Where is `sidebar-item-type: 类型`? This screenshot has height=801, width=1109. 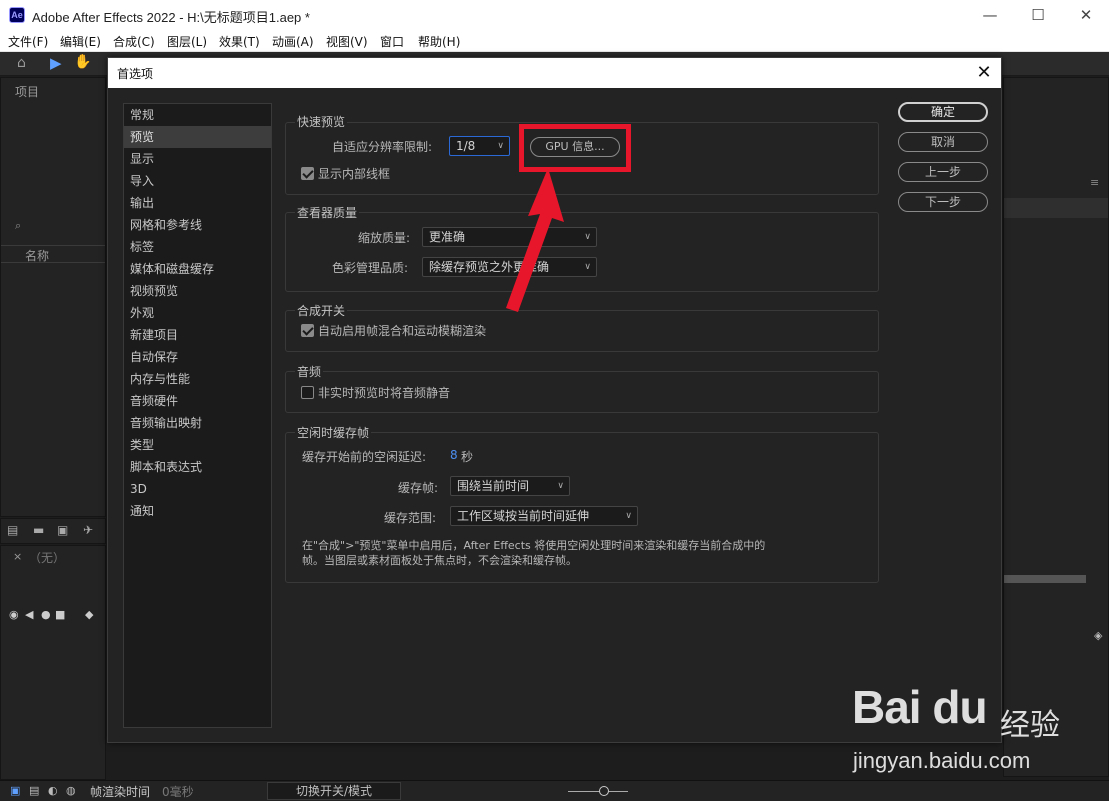 sidebar-item-type: 类型 is located at coordinates (197, 445).